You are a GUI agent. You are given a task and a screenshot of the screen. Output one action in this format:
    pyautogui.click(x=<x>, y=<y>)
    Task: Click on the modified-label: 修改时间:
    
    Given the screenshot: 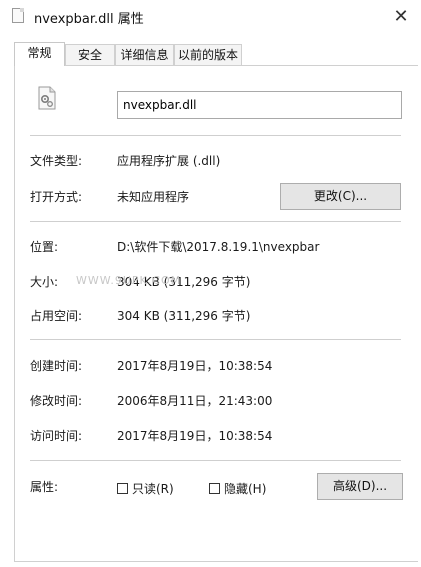 What is the action you would take?
    pyautogui.click(x=56, y=401)
    